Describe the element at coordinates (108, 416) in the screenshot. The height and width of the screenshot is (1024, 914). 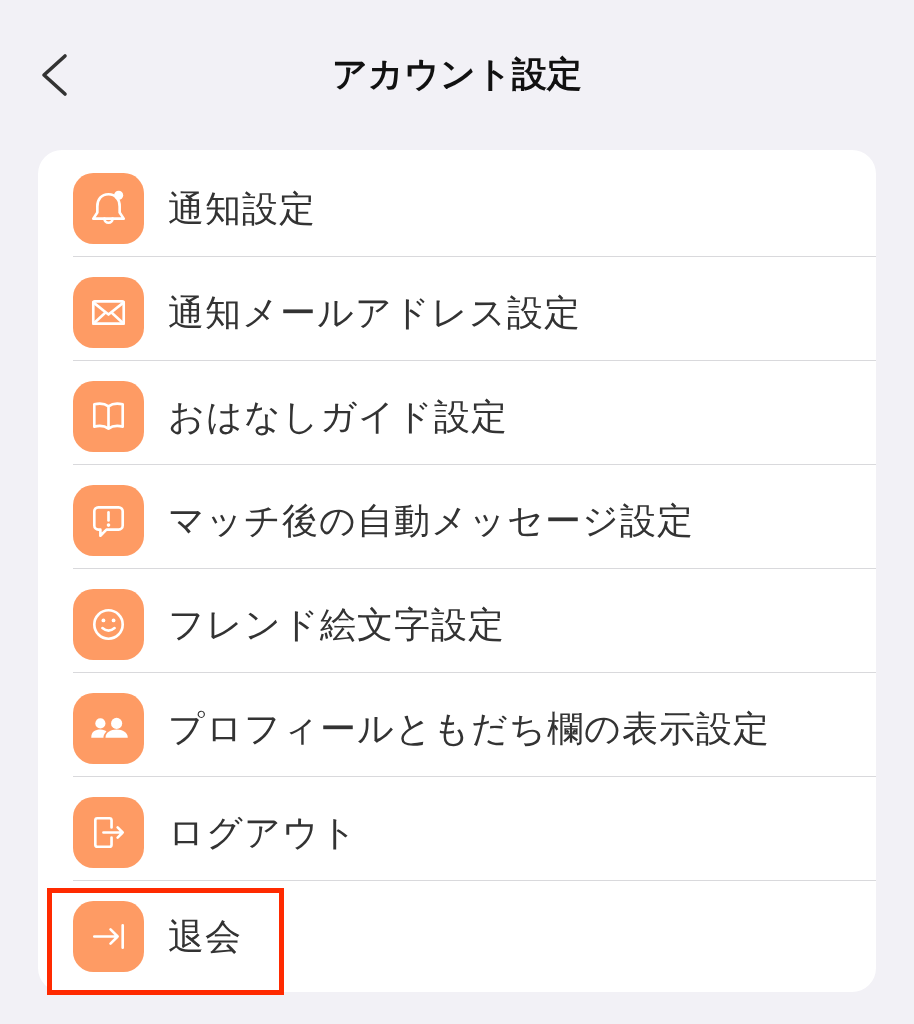
I see `book-icon` at that location.